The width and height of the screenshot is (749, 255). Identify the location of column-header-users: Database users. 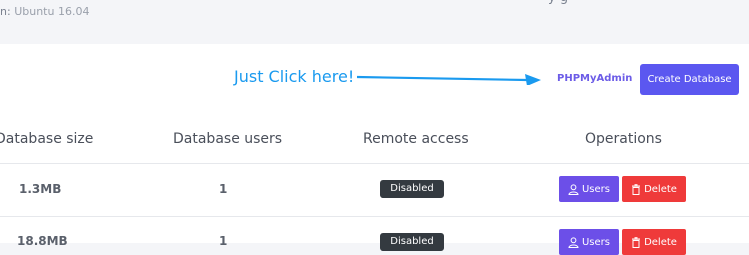
(228, 139).